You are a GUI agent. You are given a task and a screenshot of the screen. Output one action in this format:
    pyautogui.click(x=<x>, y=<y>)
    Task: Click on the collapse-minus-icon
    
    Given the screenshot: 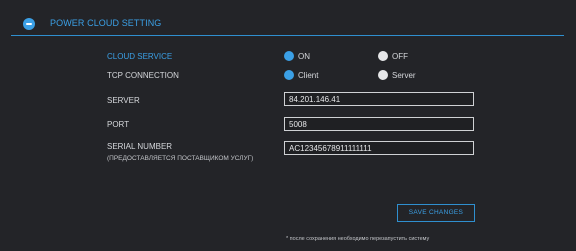 What is the action you would take?
    pyautogui.click(x=29, y=24)
    